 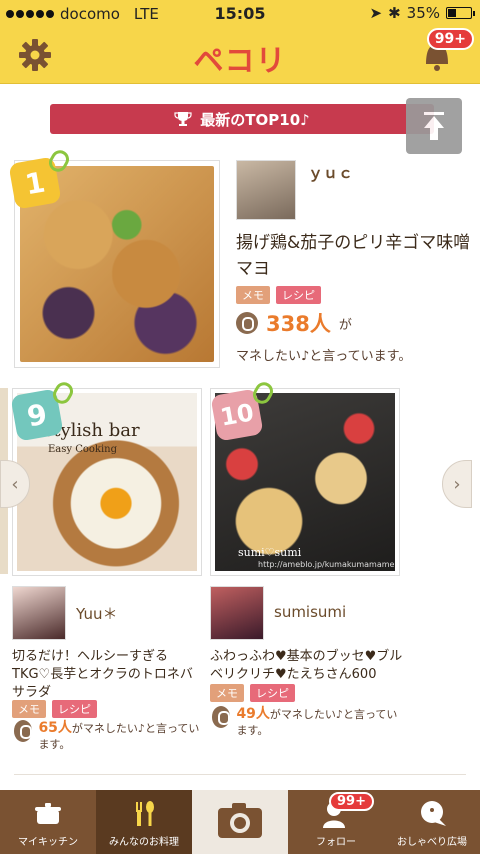 I want to click on tab-camera, so click(x=240, y=822).